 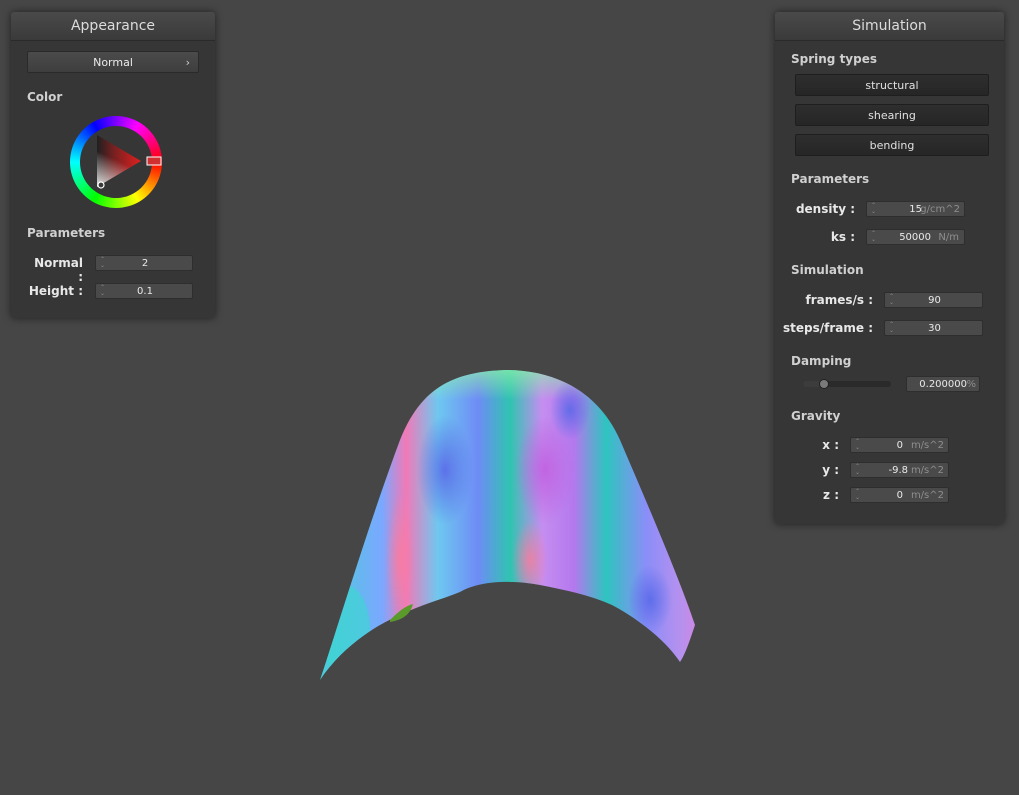 What do you see at coordinates (892, 115) in the screenshot?
I see `shearing-button: shearing` at bounding box center [892, 115].